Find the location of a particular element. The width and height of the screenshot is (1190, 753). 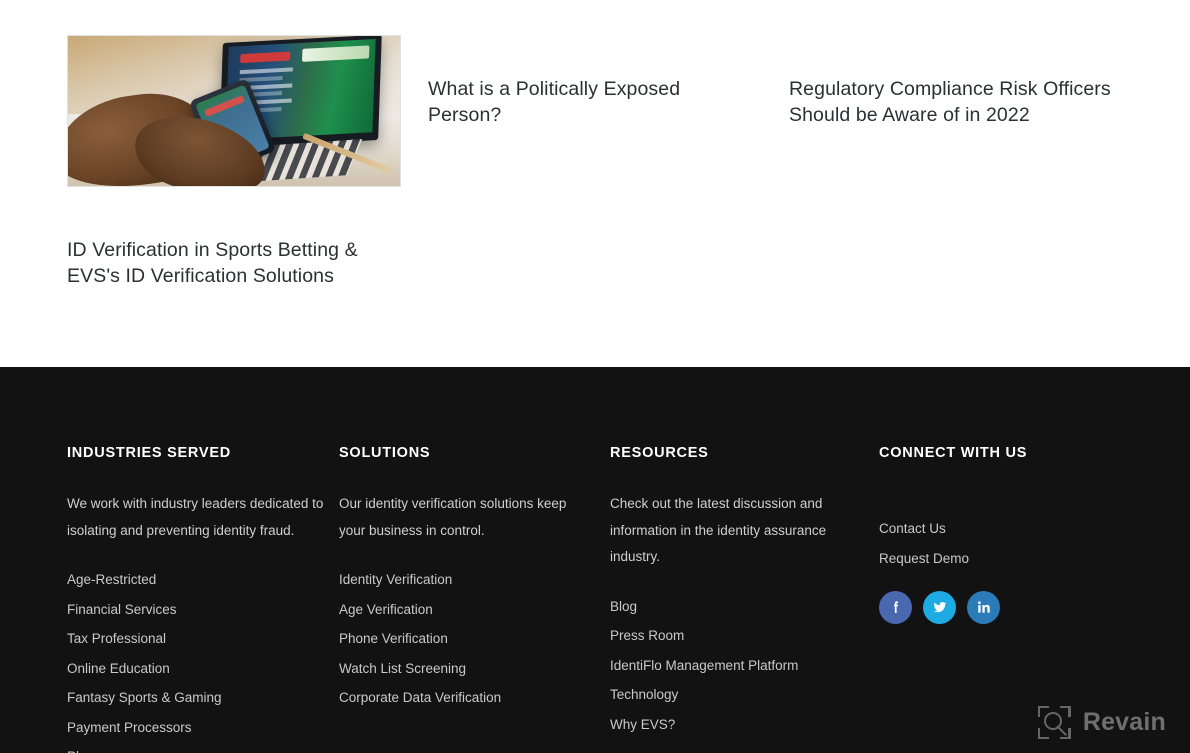

footer-link-age-verification: Age Verification is located at coordinates (386, 609).